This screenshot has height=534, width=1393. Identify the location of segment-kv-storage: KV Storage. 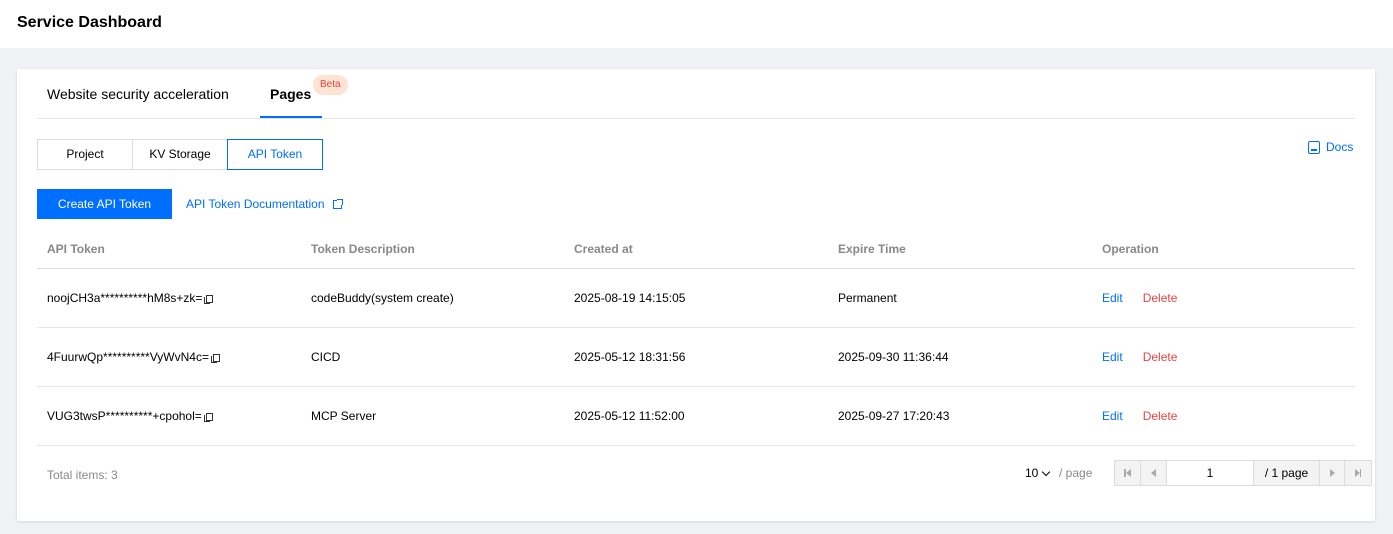
(180, 154).